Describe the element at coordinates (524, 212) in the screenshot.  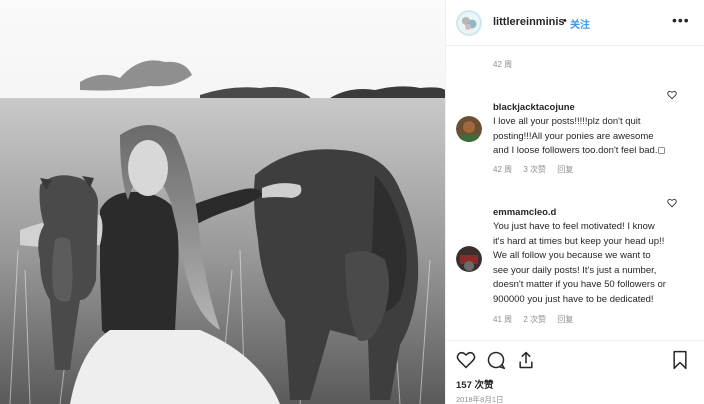
I see `comment-author: emmamcleo.d` at that location.